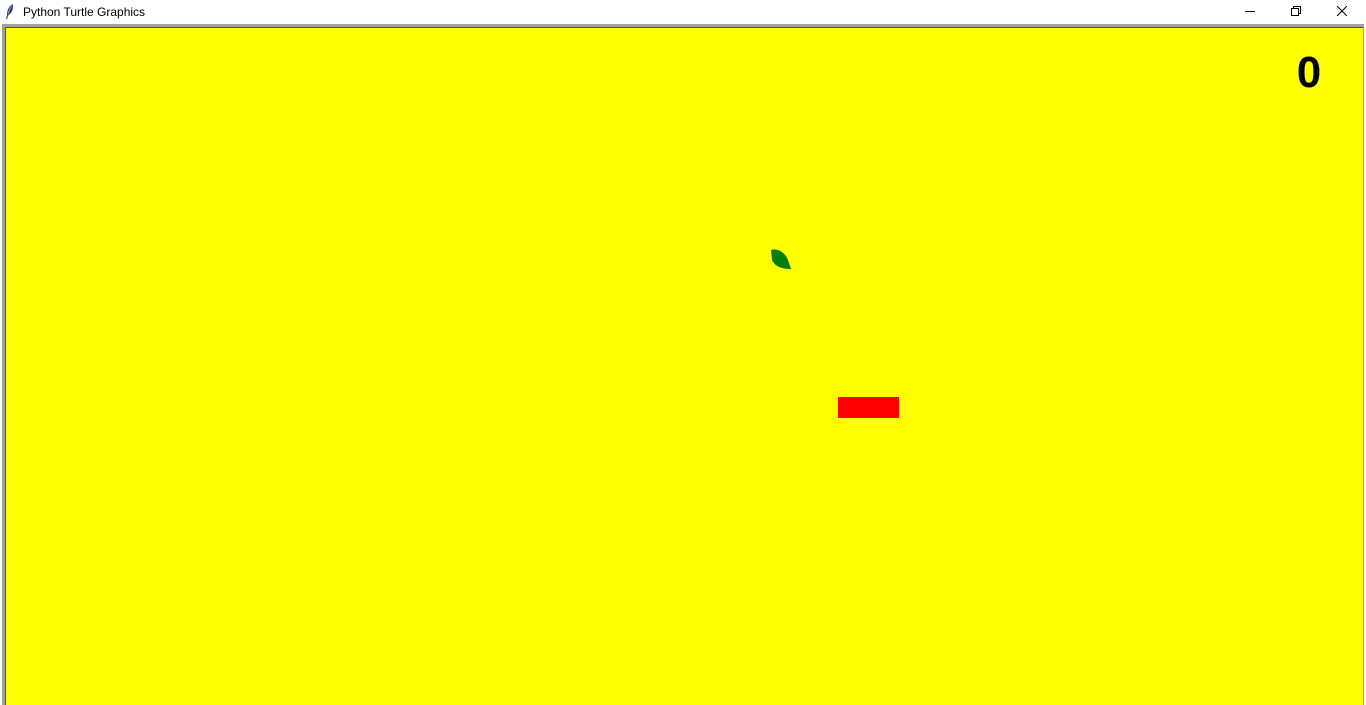 The width and height of the screenshot is (1366, 705). I want to click on minimize-icon, so click(1250, 12).